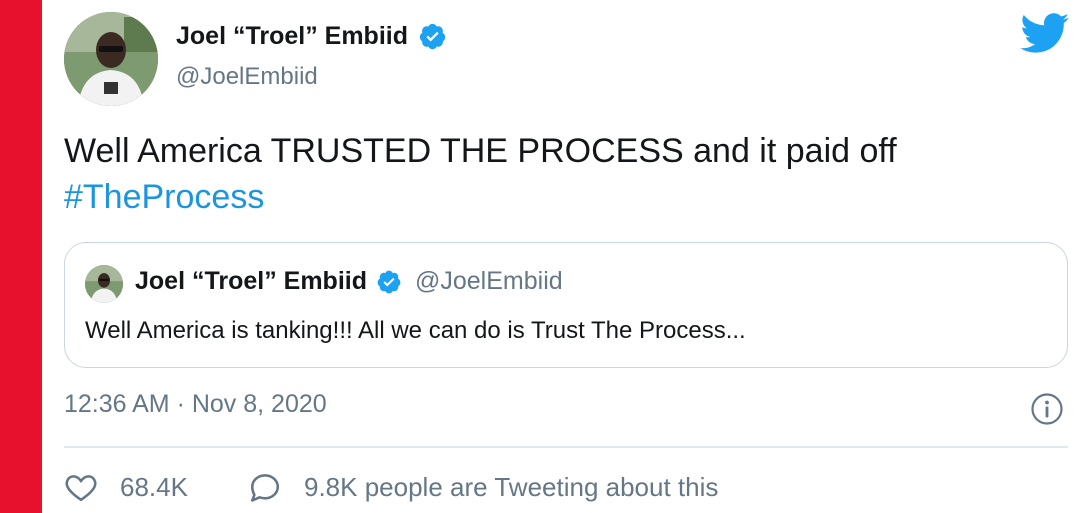  Describe the element at coordinates (251, 281) in the screenshot. I see `quoted-author-display-name: Joel “Troel” Embiid` at that location.